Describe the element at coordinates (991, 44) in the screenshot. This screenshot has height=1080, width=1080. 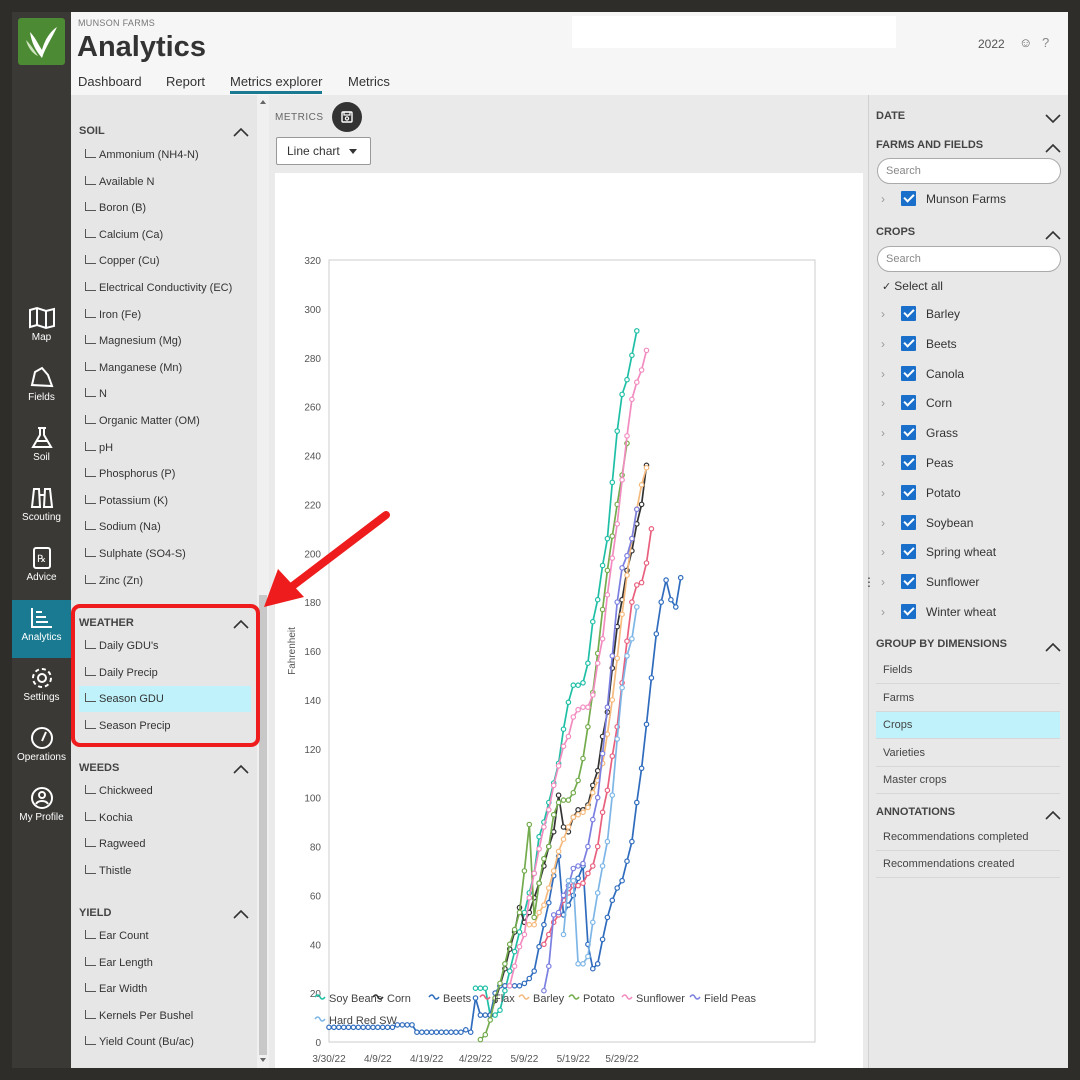
I see `season-year: 2022` at that location.